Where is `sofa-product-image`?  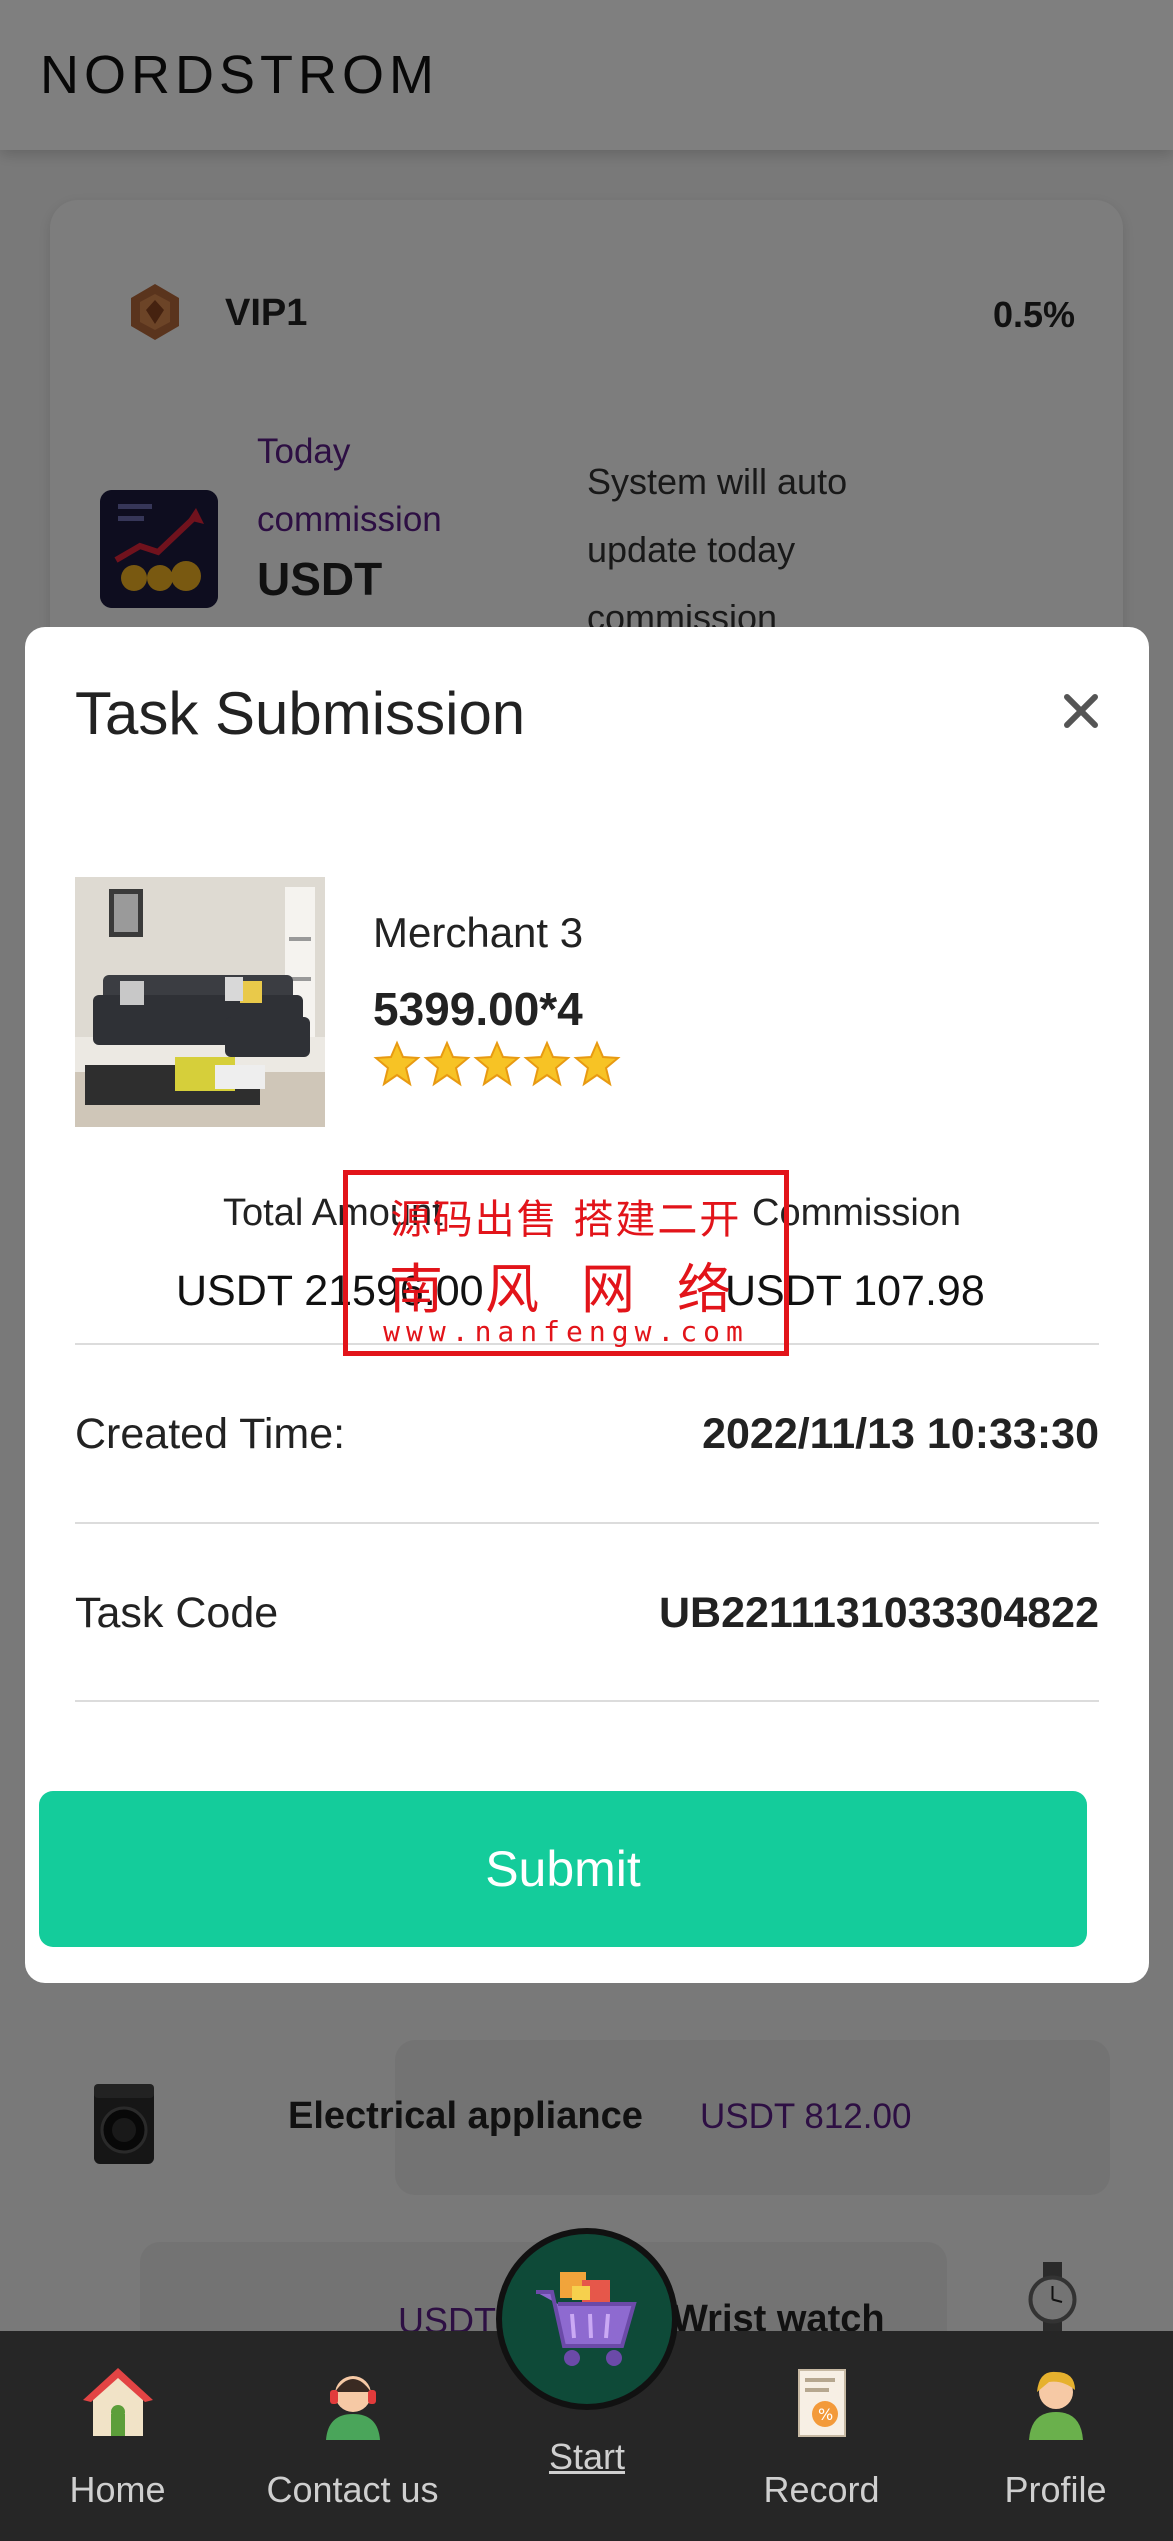
sofa-product-image is located at coordinates (200, 1002).